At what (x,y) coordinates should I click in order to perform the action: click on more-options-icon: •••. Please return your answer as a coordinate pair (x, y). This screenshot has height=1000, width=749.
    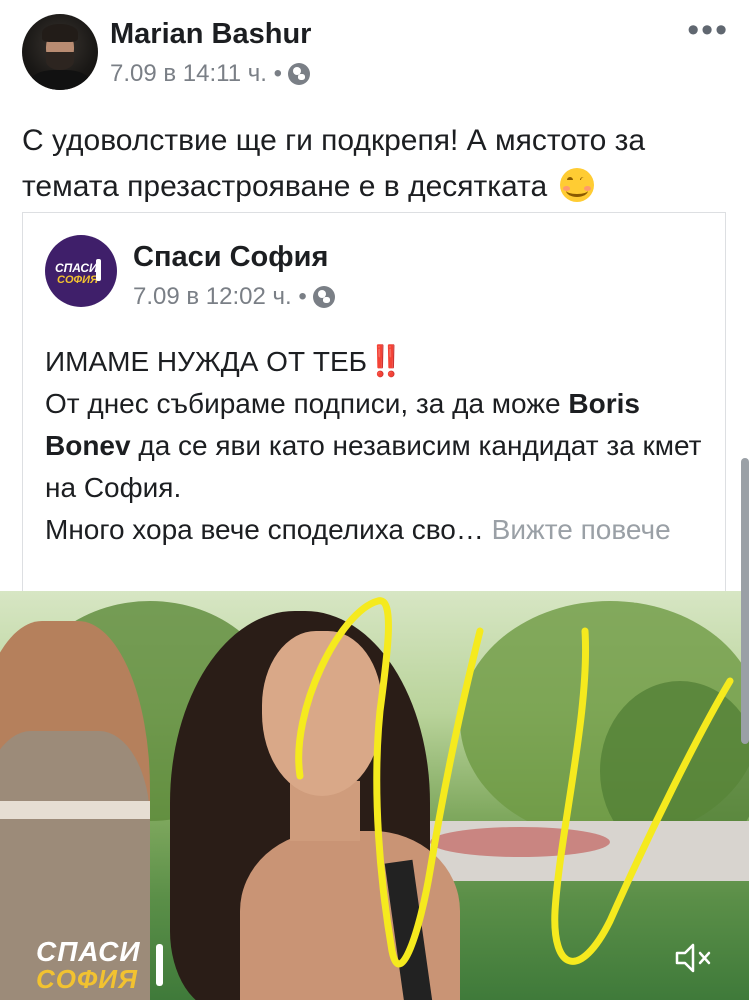
    Looking at the image, I should click on (708, 30).